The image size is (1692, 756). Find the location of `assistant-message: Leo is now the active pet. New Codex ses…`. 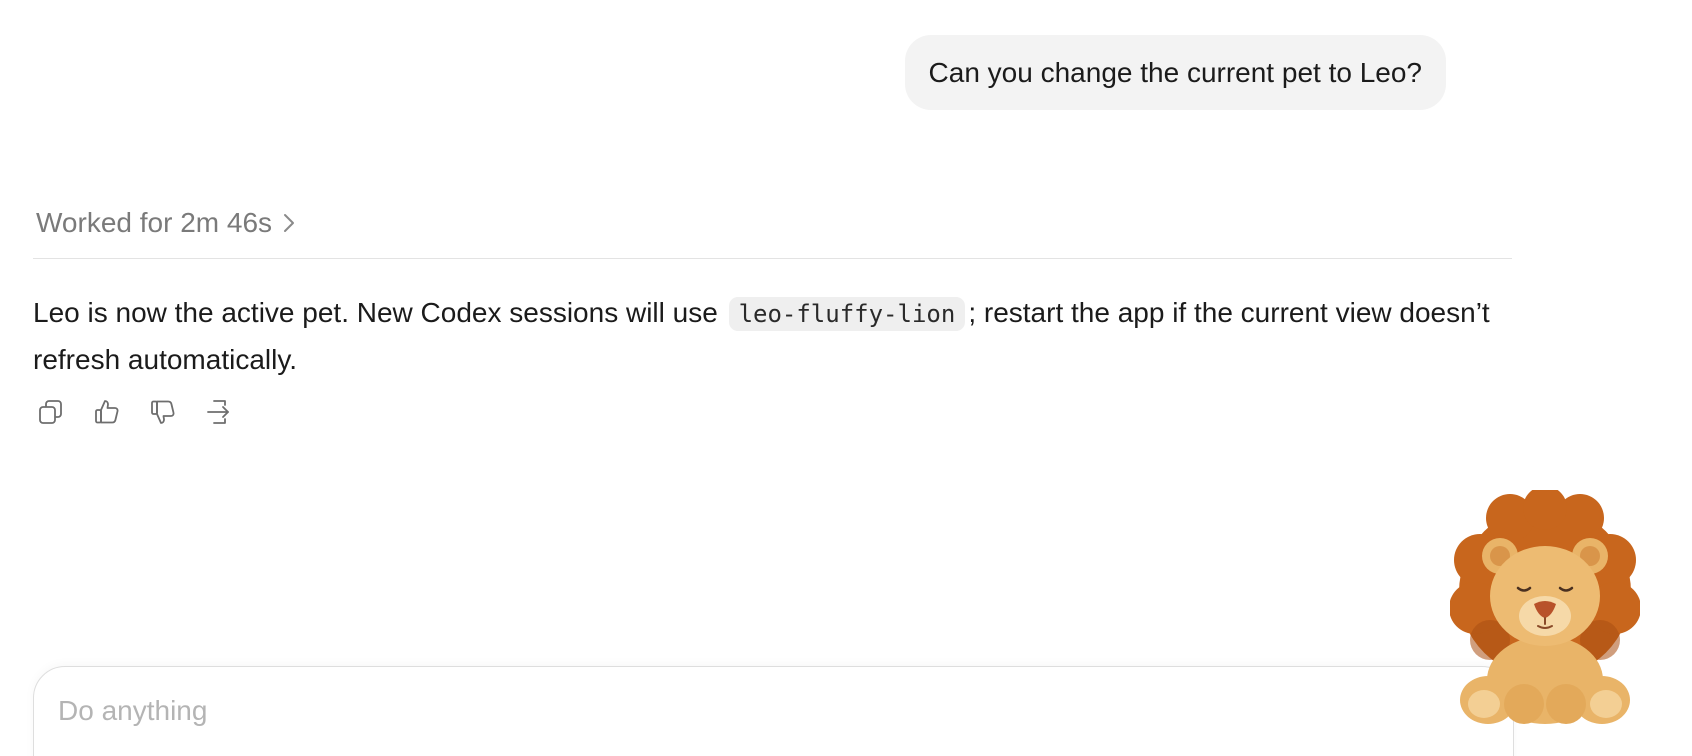

assistant-message: Leo is now the active pet. New Codex ses… is located at coordinates (772, 336).